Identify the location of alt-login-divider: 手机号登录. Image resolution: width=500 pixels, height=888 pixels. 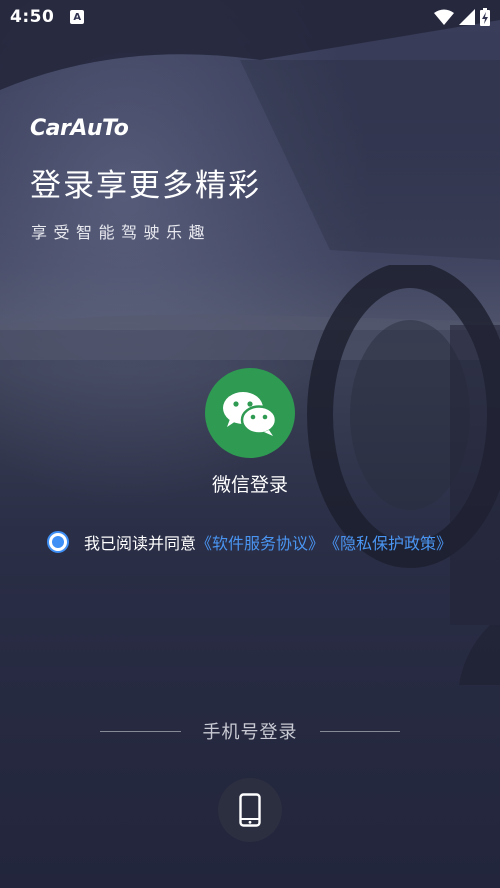
(250, 731).